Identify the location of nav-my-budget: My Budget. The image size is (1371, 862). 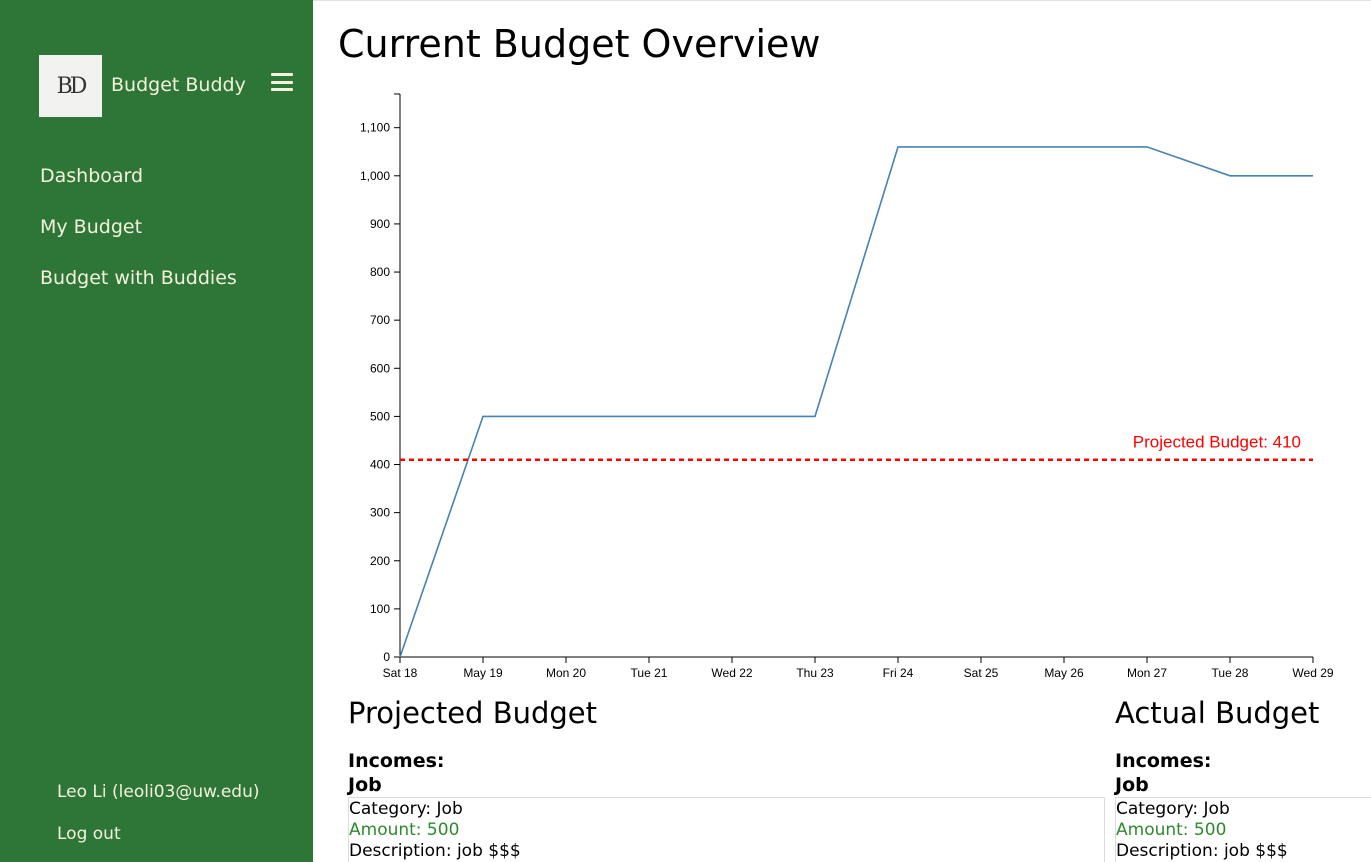
(91, 227).